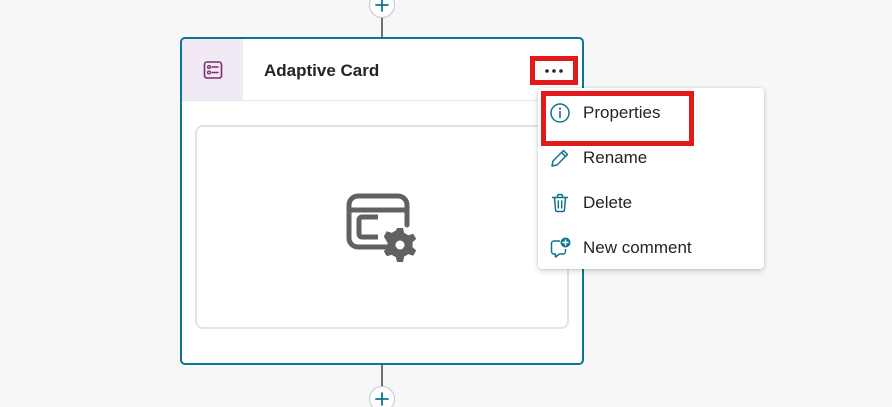  I want to click on menu-item-delete: Delete, so click(651, 202).